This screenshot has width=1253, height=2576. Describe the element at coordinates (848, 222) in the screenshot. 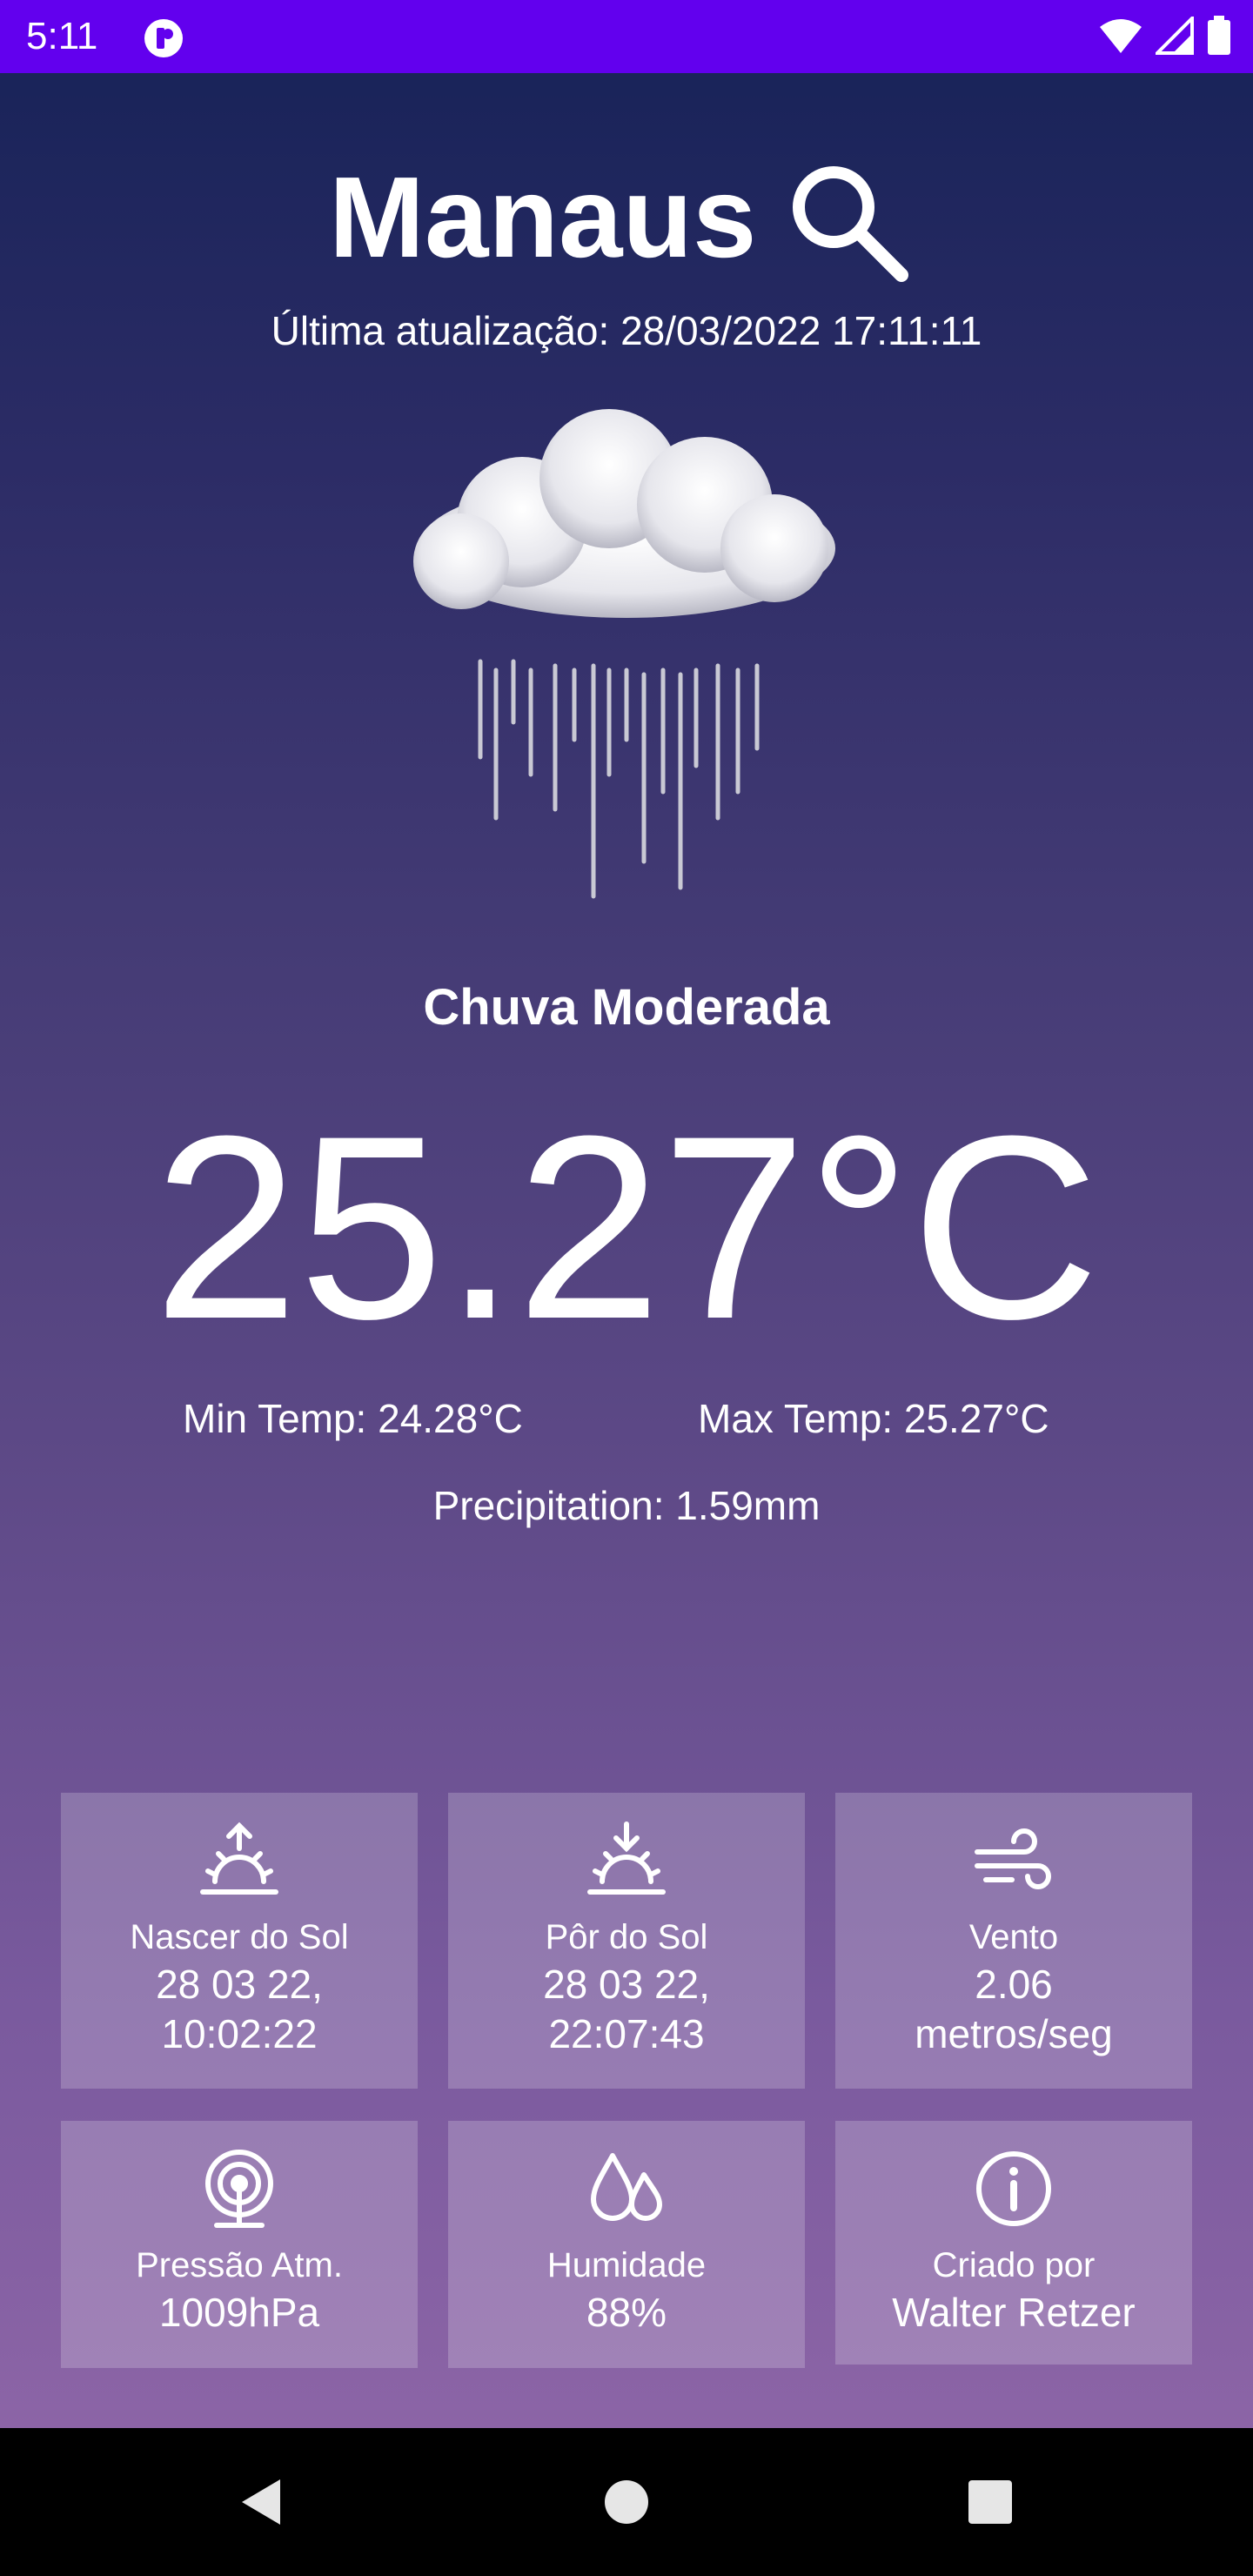

I see `search-icon` at that location.